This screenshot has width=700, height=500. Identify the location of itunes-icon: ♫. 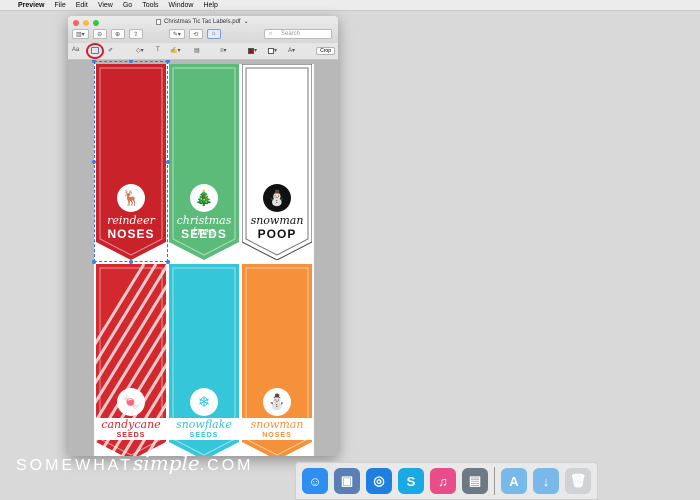
(443, 481).